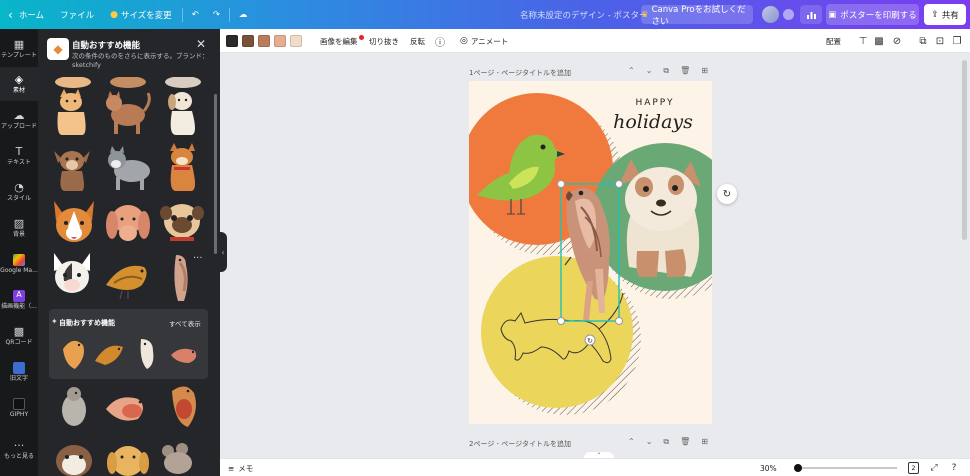 The image size is (970, 476). What do you see at coordinates (223, 252) in the screenshot?
I see `collapse-panel-handle: ‹` at bounding box center [223, 252].